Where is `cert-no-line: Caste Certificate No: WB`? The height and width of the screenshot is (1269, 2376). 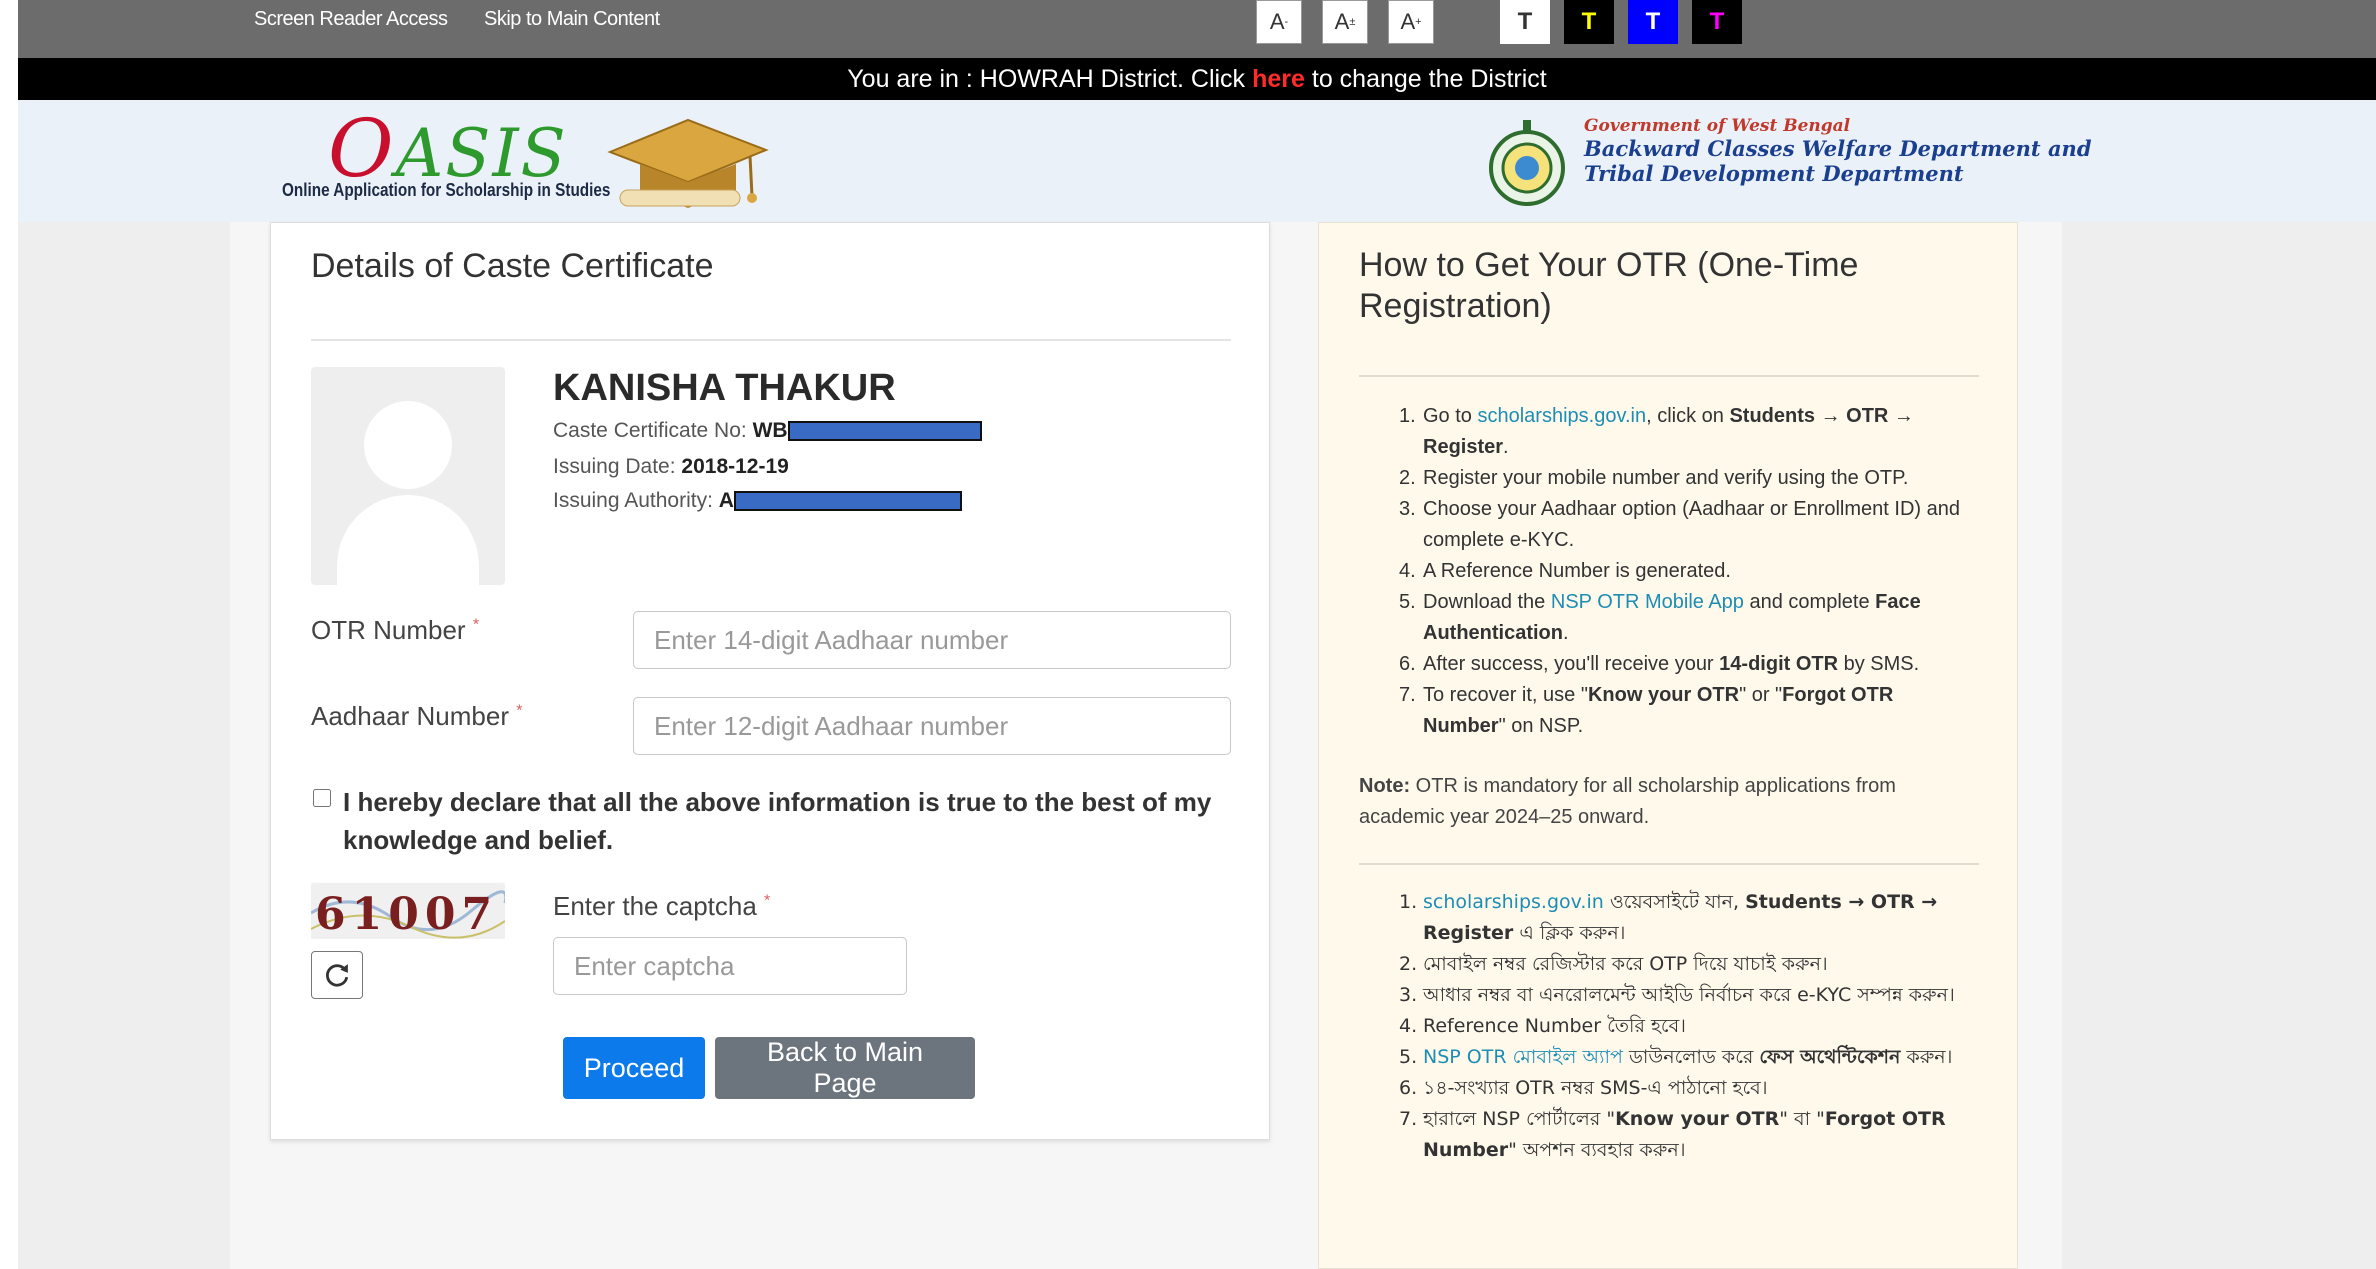 cert-no-line: Caste Certificate No: WB is located at coordinates (767, 431).